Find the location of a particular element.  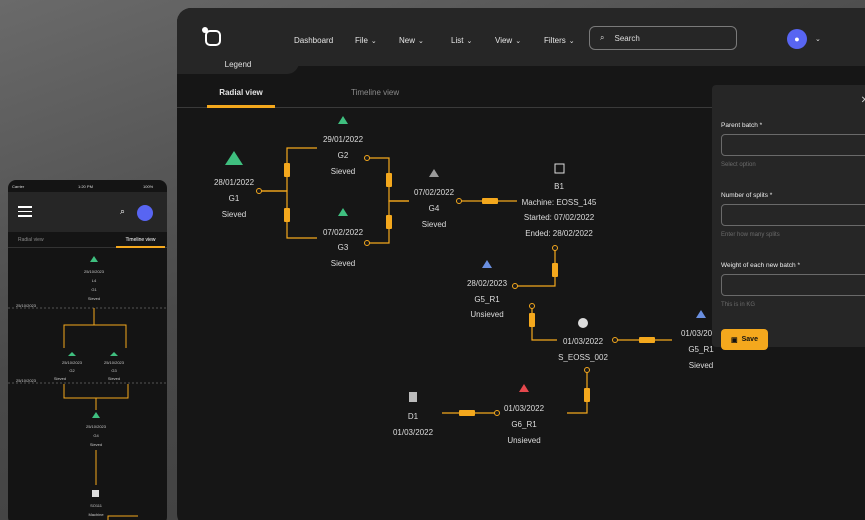

node-g2-status: Sieved is located at coordinates (343, 171).